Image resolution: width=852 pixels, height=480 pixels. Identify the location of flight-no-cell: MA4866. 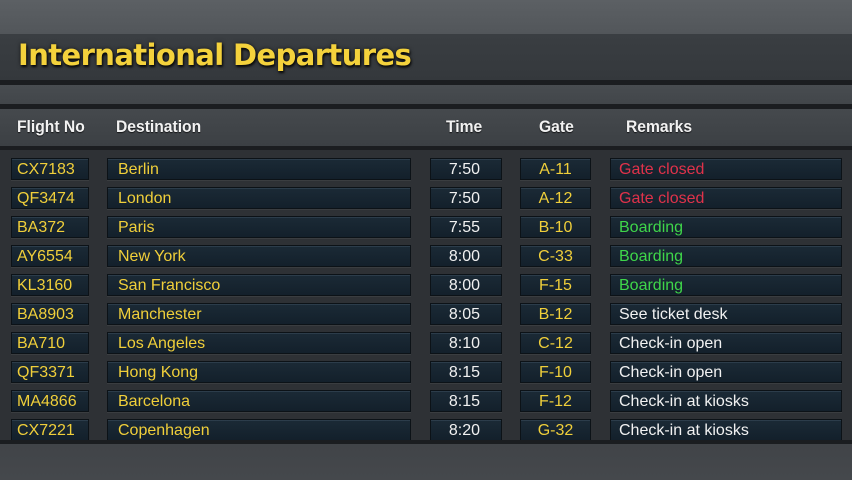
(50, 401).